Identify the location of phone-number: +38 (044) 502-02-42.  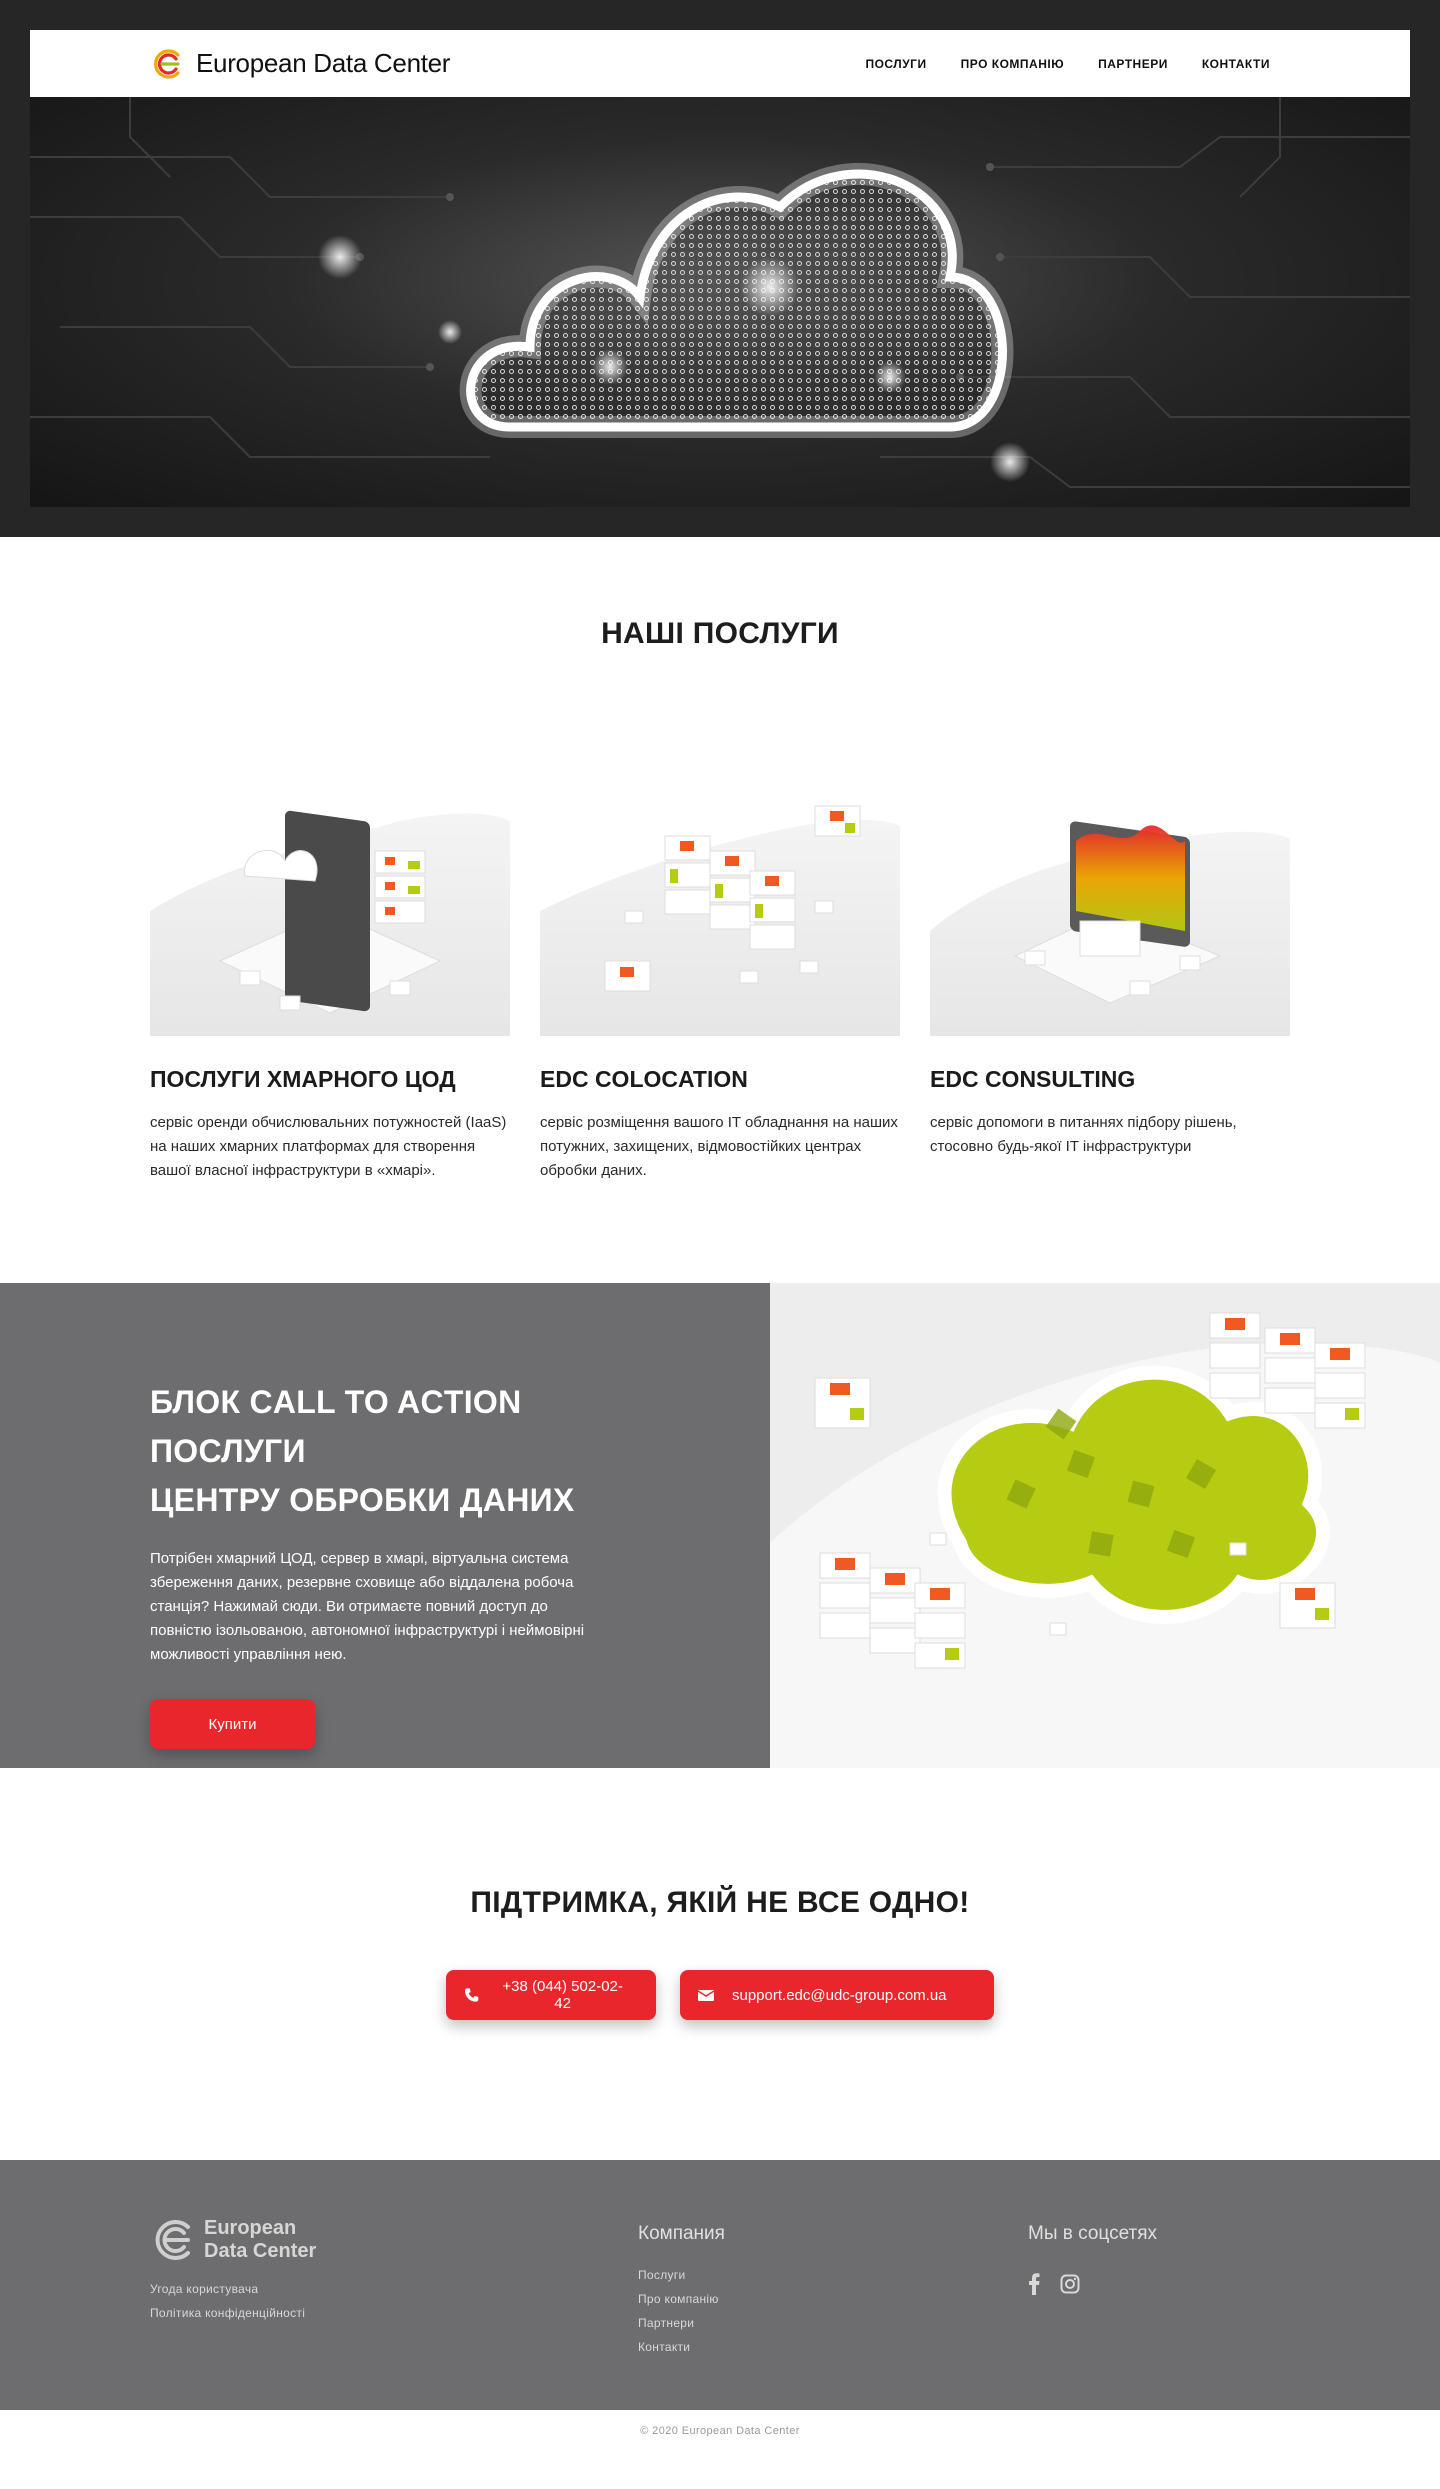
(562, 1995).